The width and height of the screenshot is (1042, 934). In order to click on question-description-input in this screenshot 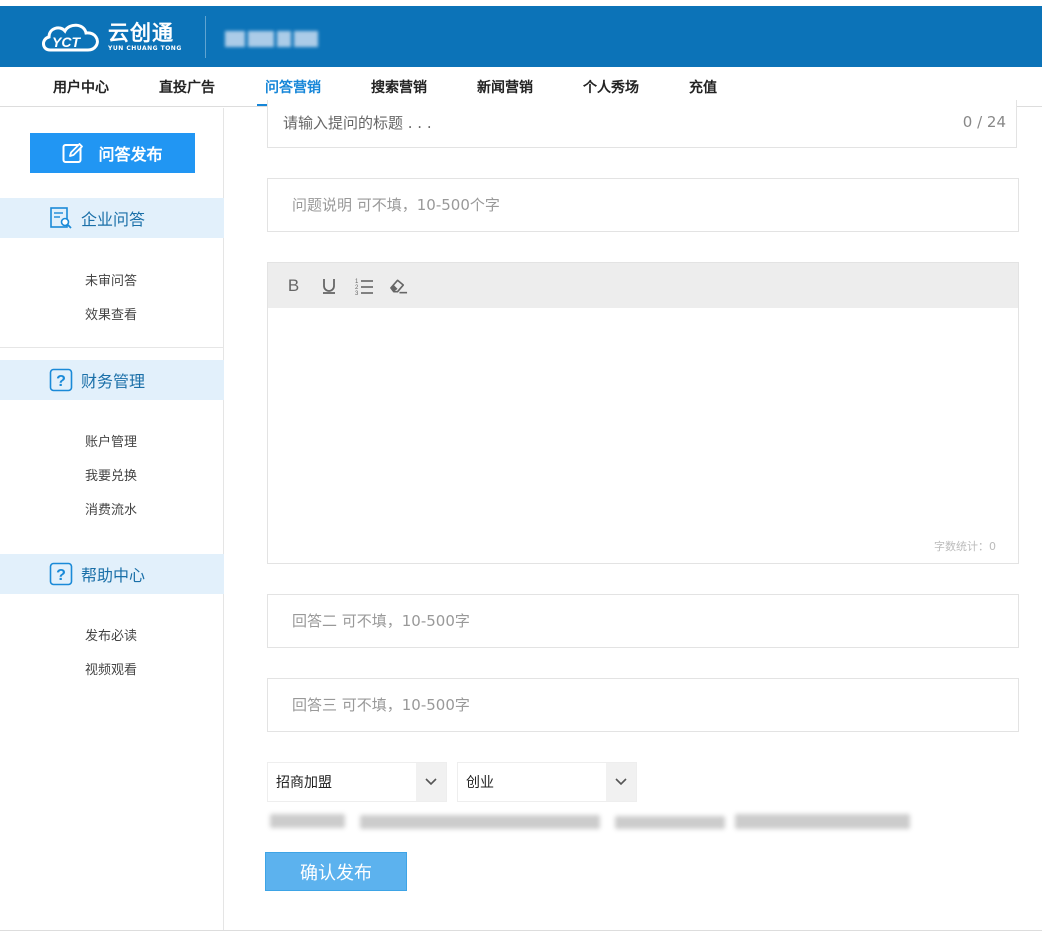, I will do `click(643, 205)`.